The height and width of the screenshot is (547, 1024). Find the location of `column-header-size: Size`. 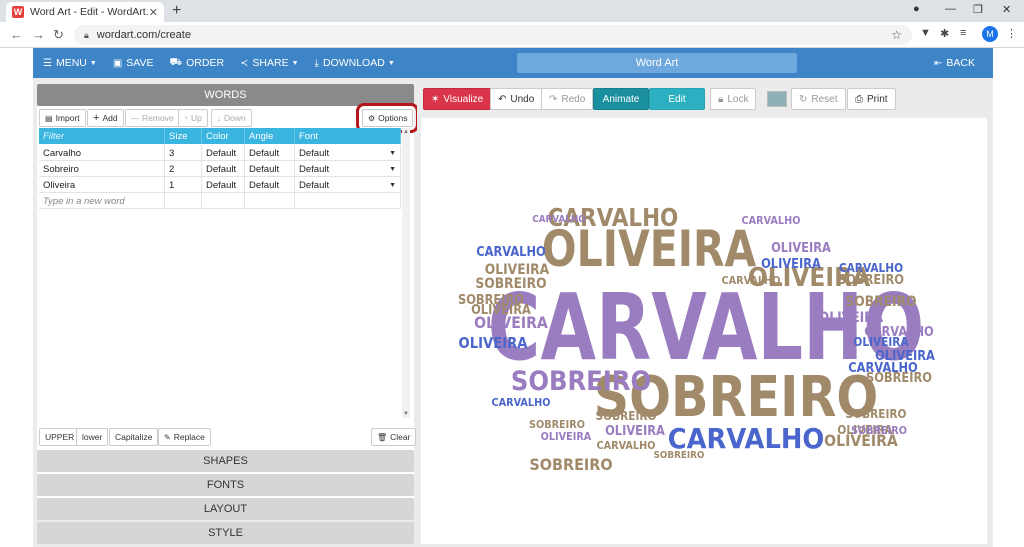

column-header-size: Size is located at coordinates (183, 136).